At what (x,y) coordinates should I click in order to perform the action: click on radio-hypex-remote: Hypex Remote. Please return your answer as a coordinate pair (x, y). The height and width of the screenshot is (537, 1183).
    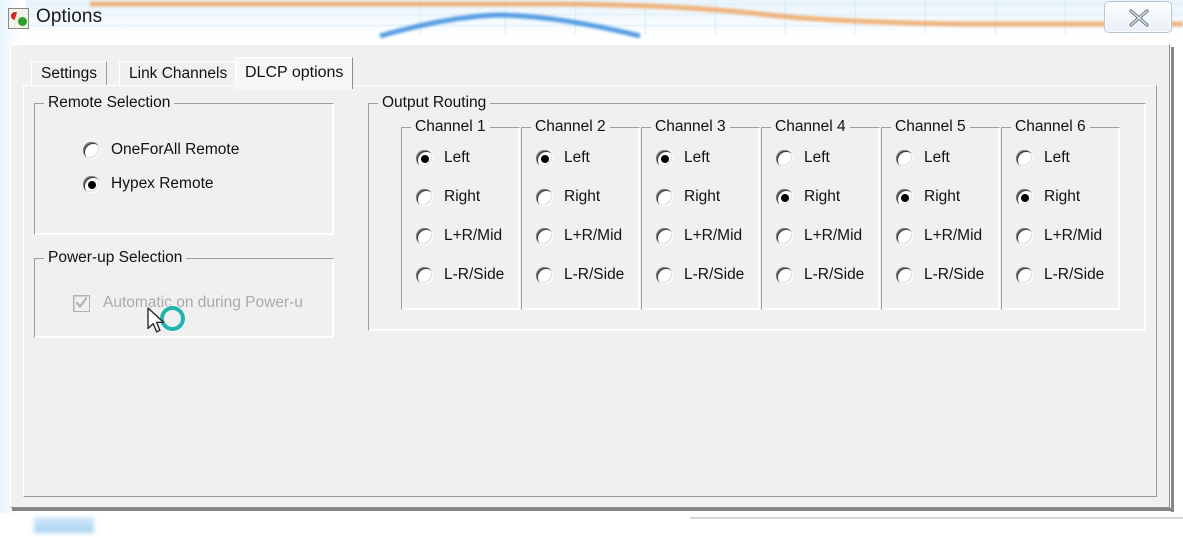
    Looking at the image, I should click on (148, 184).